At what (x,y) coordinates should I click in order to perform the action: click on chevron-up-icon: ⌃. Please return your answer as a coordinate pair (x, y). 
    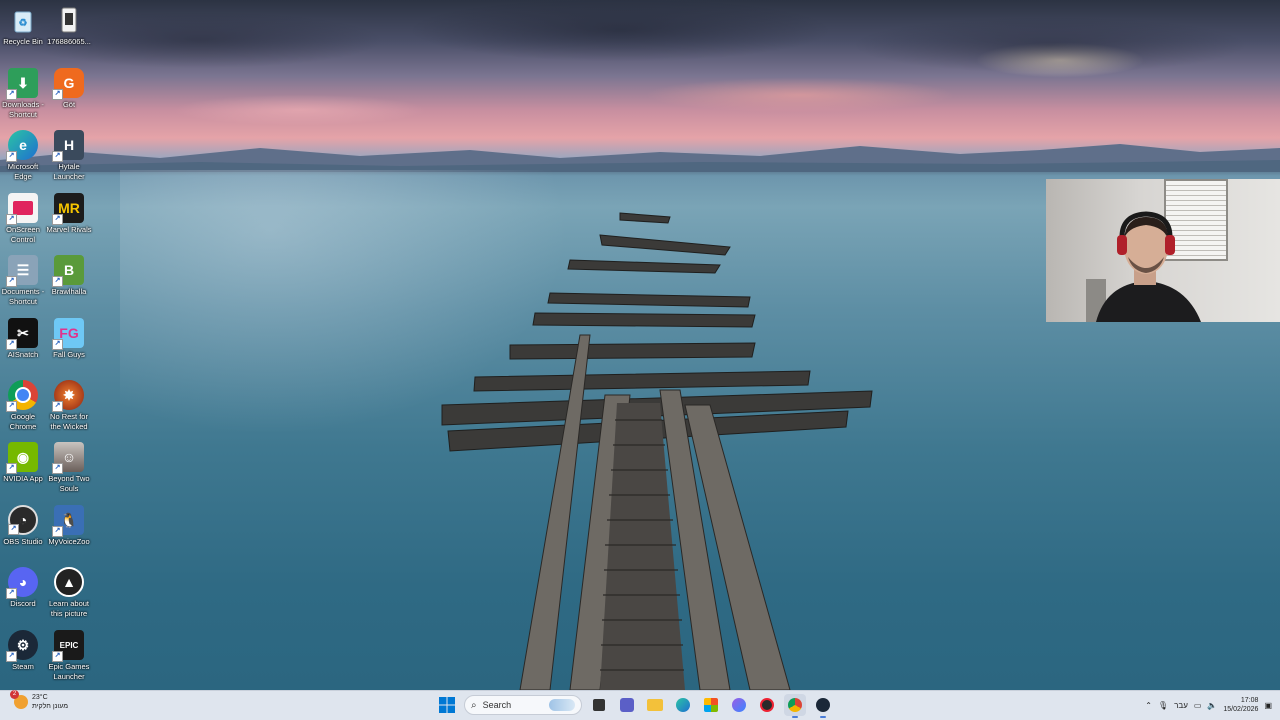
    Looking at the image, I should click on (1148, 705).